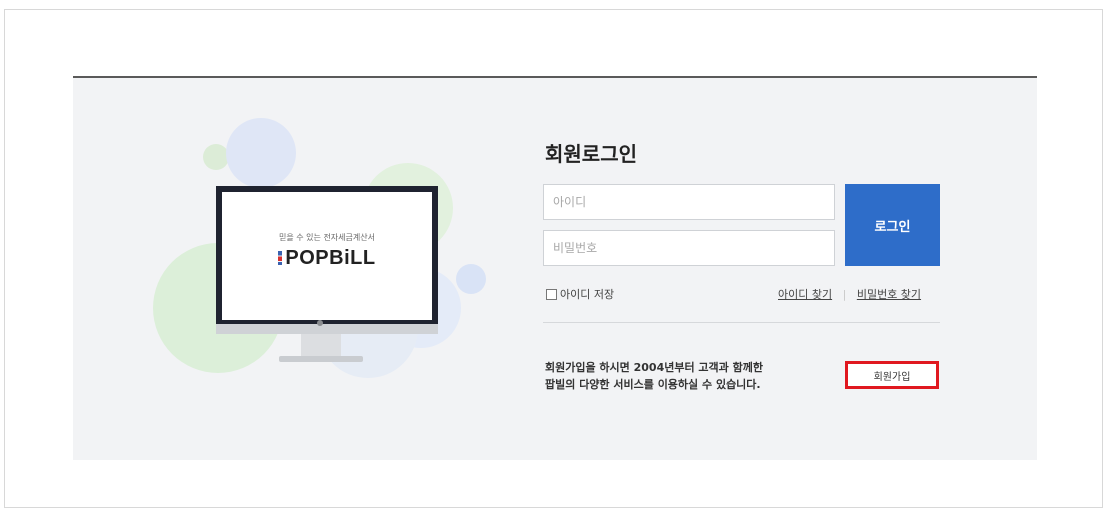 The height and width of the screenshot is (513, 1110). What do you see at coordinates (587, 294) in the screenshot?
I see `save-id-label: 아이디 저장` at bounding box center [587, 294].